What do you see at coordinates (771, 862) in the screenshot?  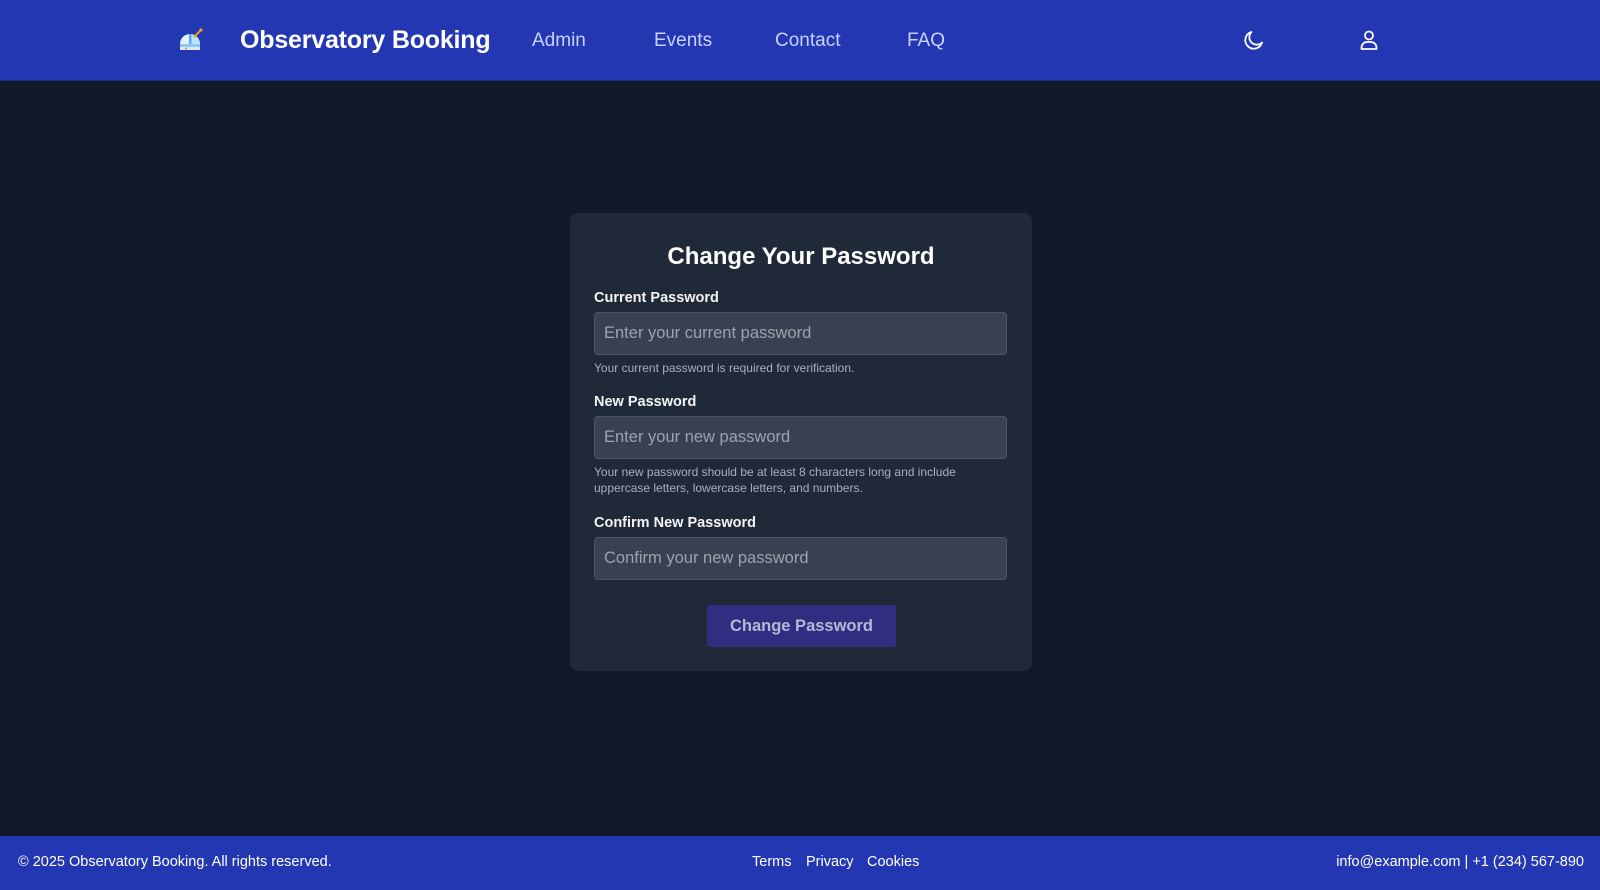 I see `footer-link-terms: Terms` at bounding box center [771, 862].